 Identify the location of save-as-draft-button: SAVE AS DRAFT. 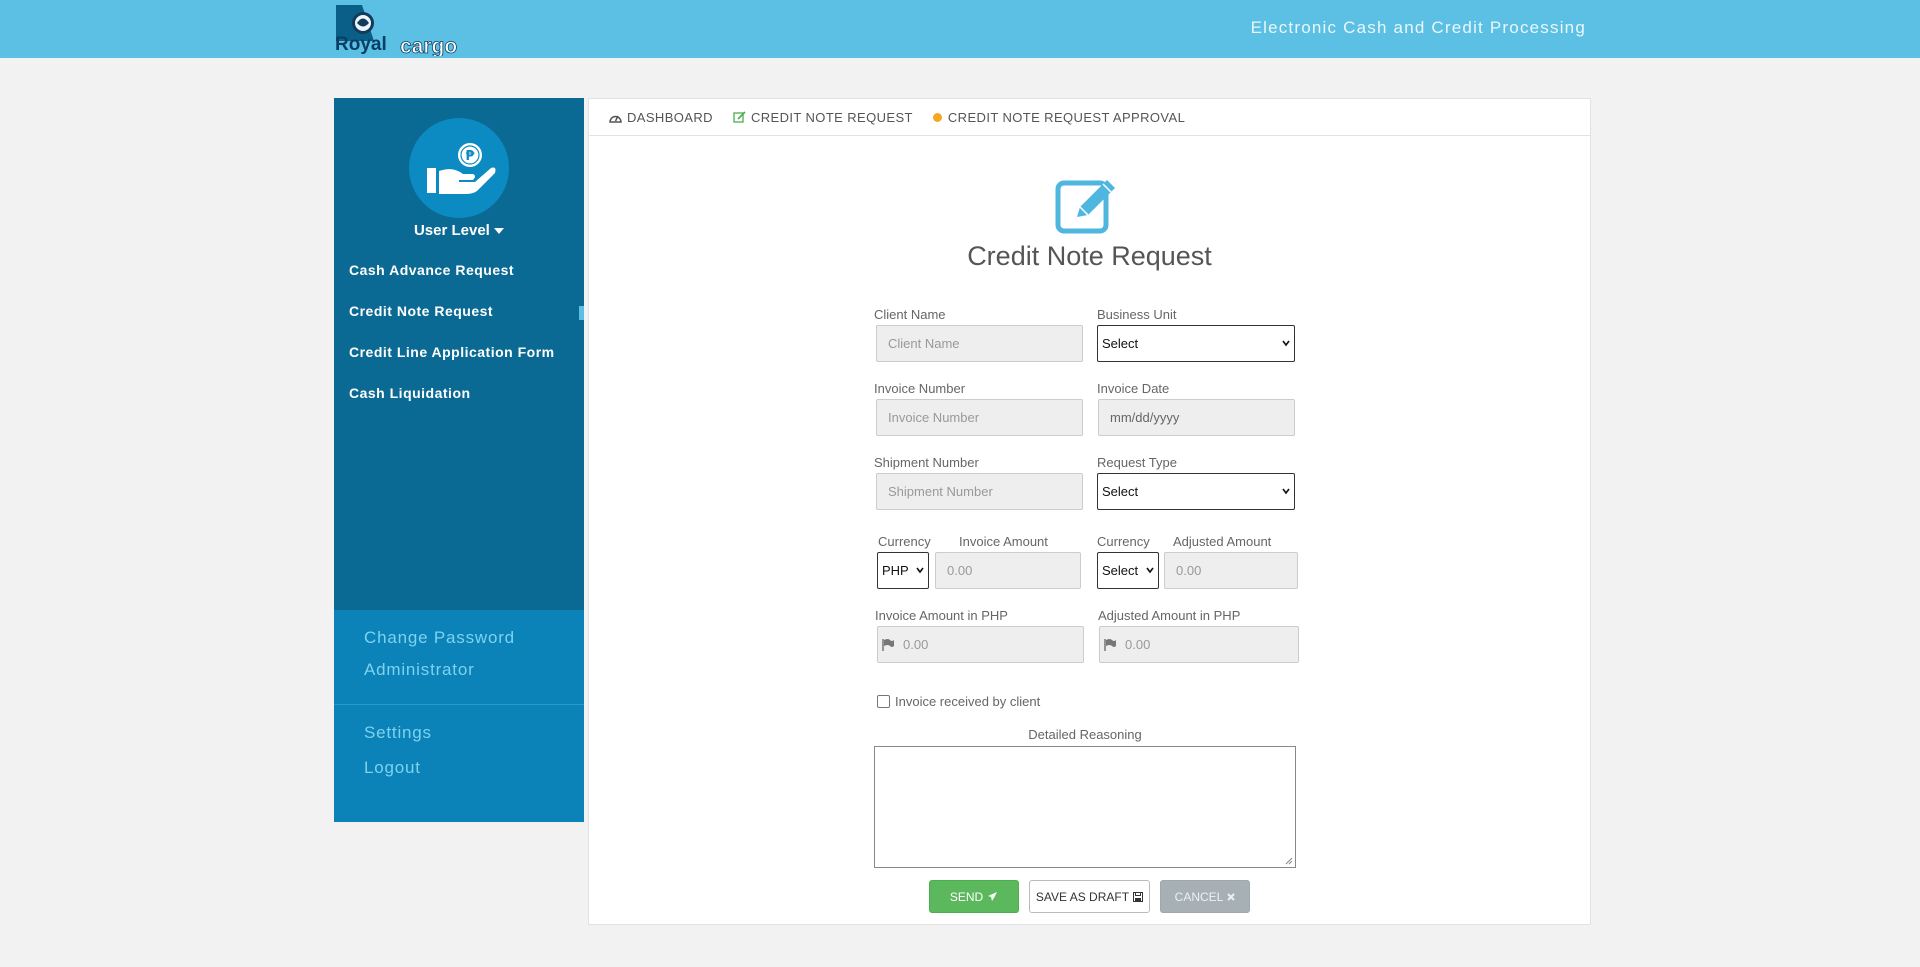
(1089, 896).